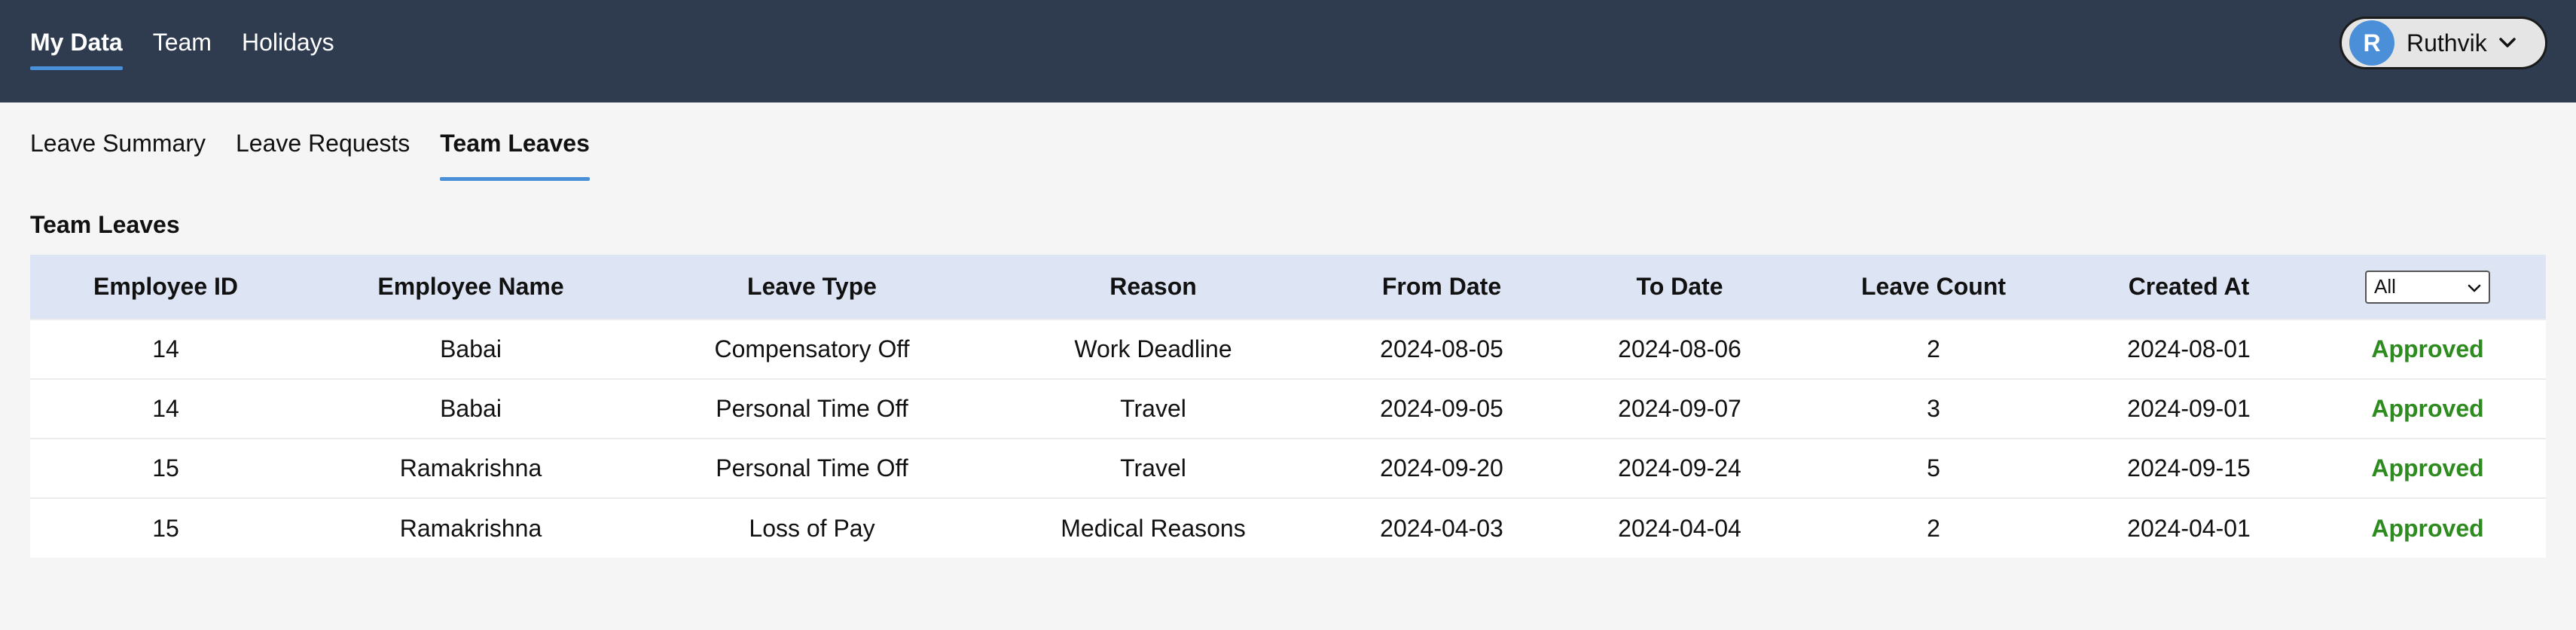 This screenshot has height=630, width=2576. Describe the element at coordinates (1441, 408) in the screenshot. I see `cell-from-date: 2024-09-05` at that location.